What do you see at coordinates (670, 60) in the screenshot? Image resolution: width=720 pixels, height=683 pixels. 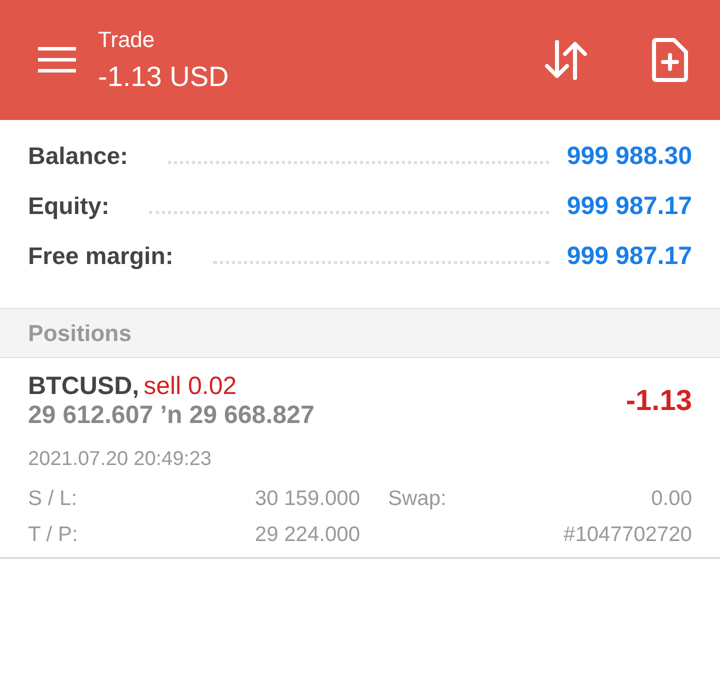 I see `new-document-icon` at bounding box center [670, 60].